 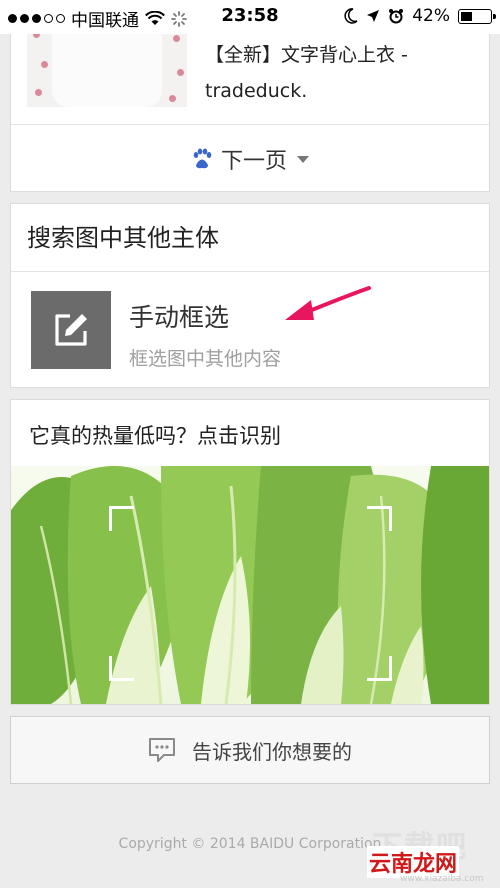 What do you see at coordinates (351, 16) in the screenshot?
I see `moon-icon` at bounding box center [351, 16].